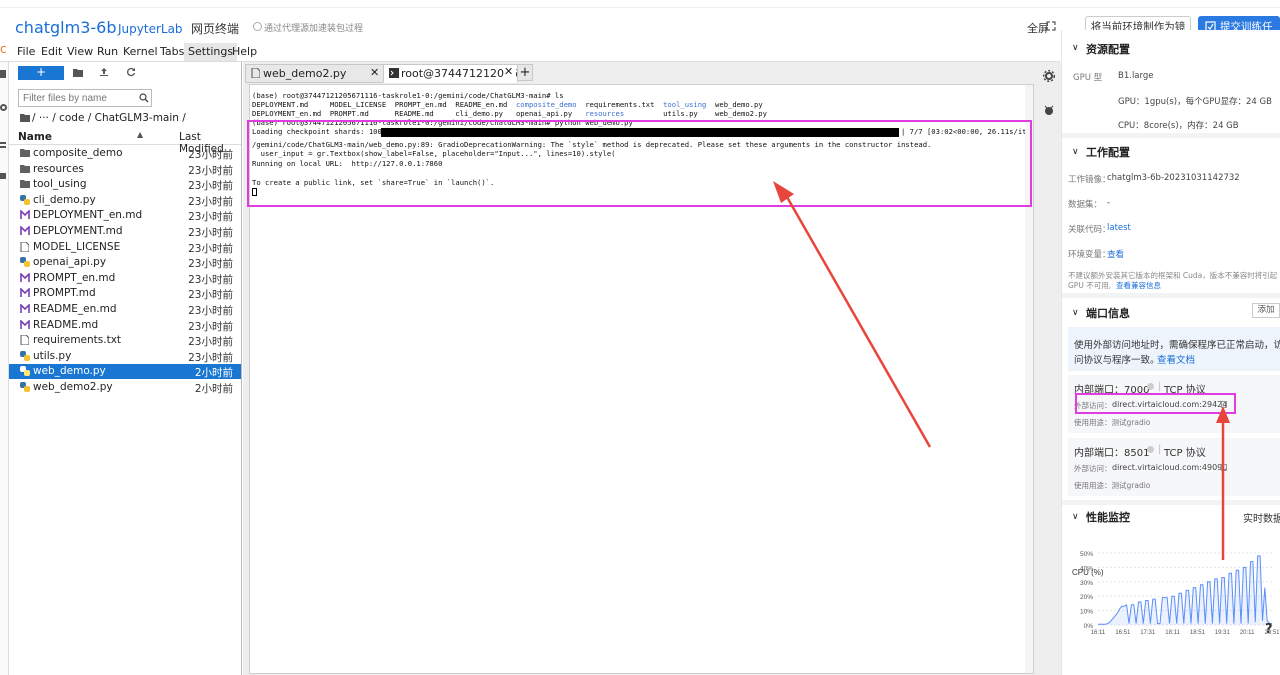 This screenshot has width=1280, height=675. I want to click on file-row: resources 23小时前, so click(125, 169).